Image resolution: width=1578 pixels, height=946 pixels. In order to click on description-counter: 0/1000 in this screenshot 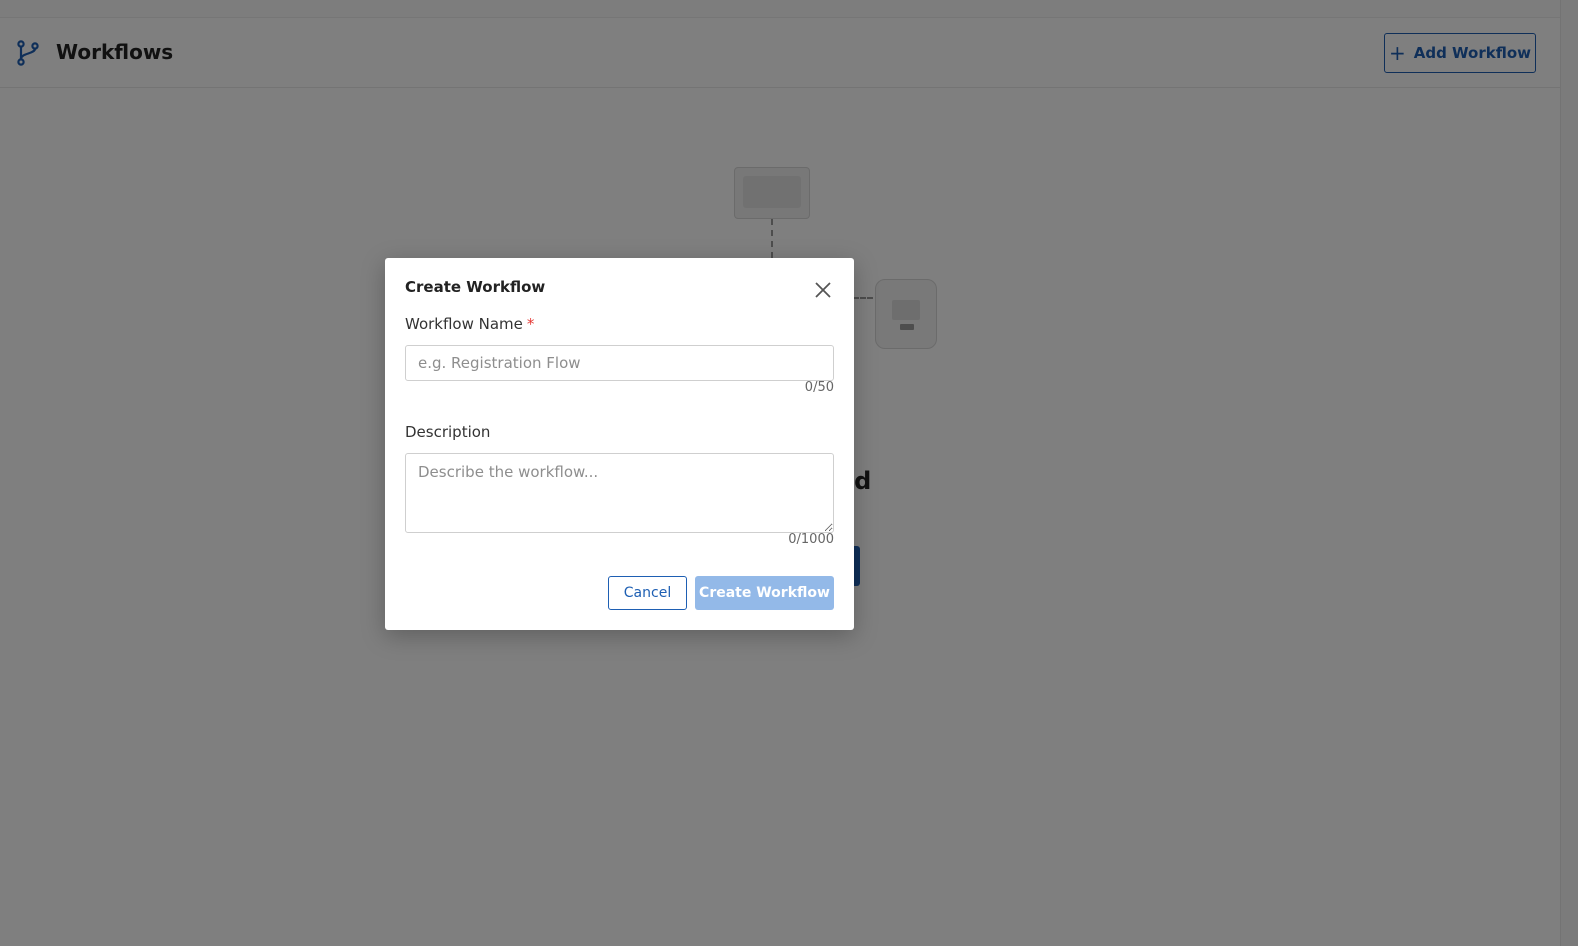, I will do `click(811, 539)`.